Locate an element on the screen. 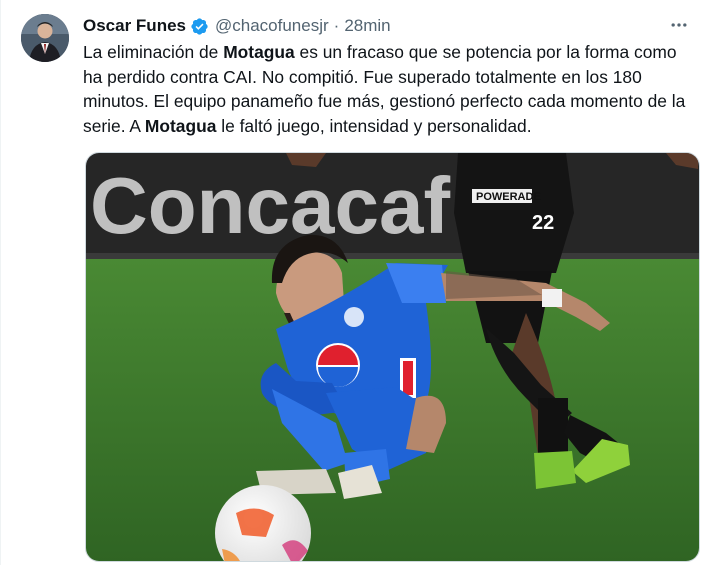  banner-text: Concacaf is located at coordinates (270, 205).